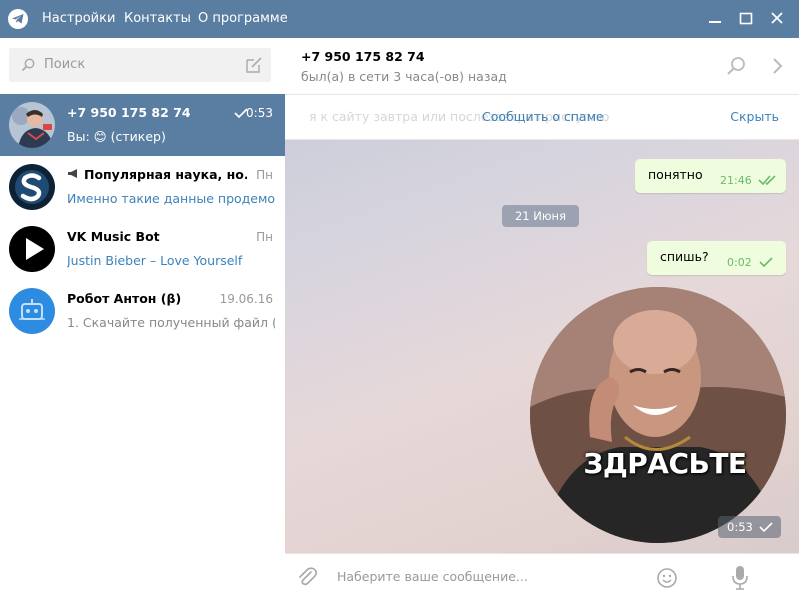 This screenshot has width=799, height=602. Describe the element at coordinates (254, 65) in the screenshot. I see `compose-icon` at that location.